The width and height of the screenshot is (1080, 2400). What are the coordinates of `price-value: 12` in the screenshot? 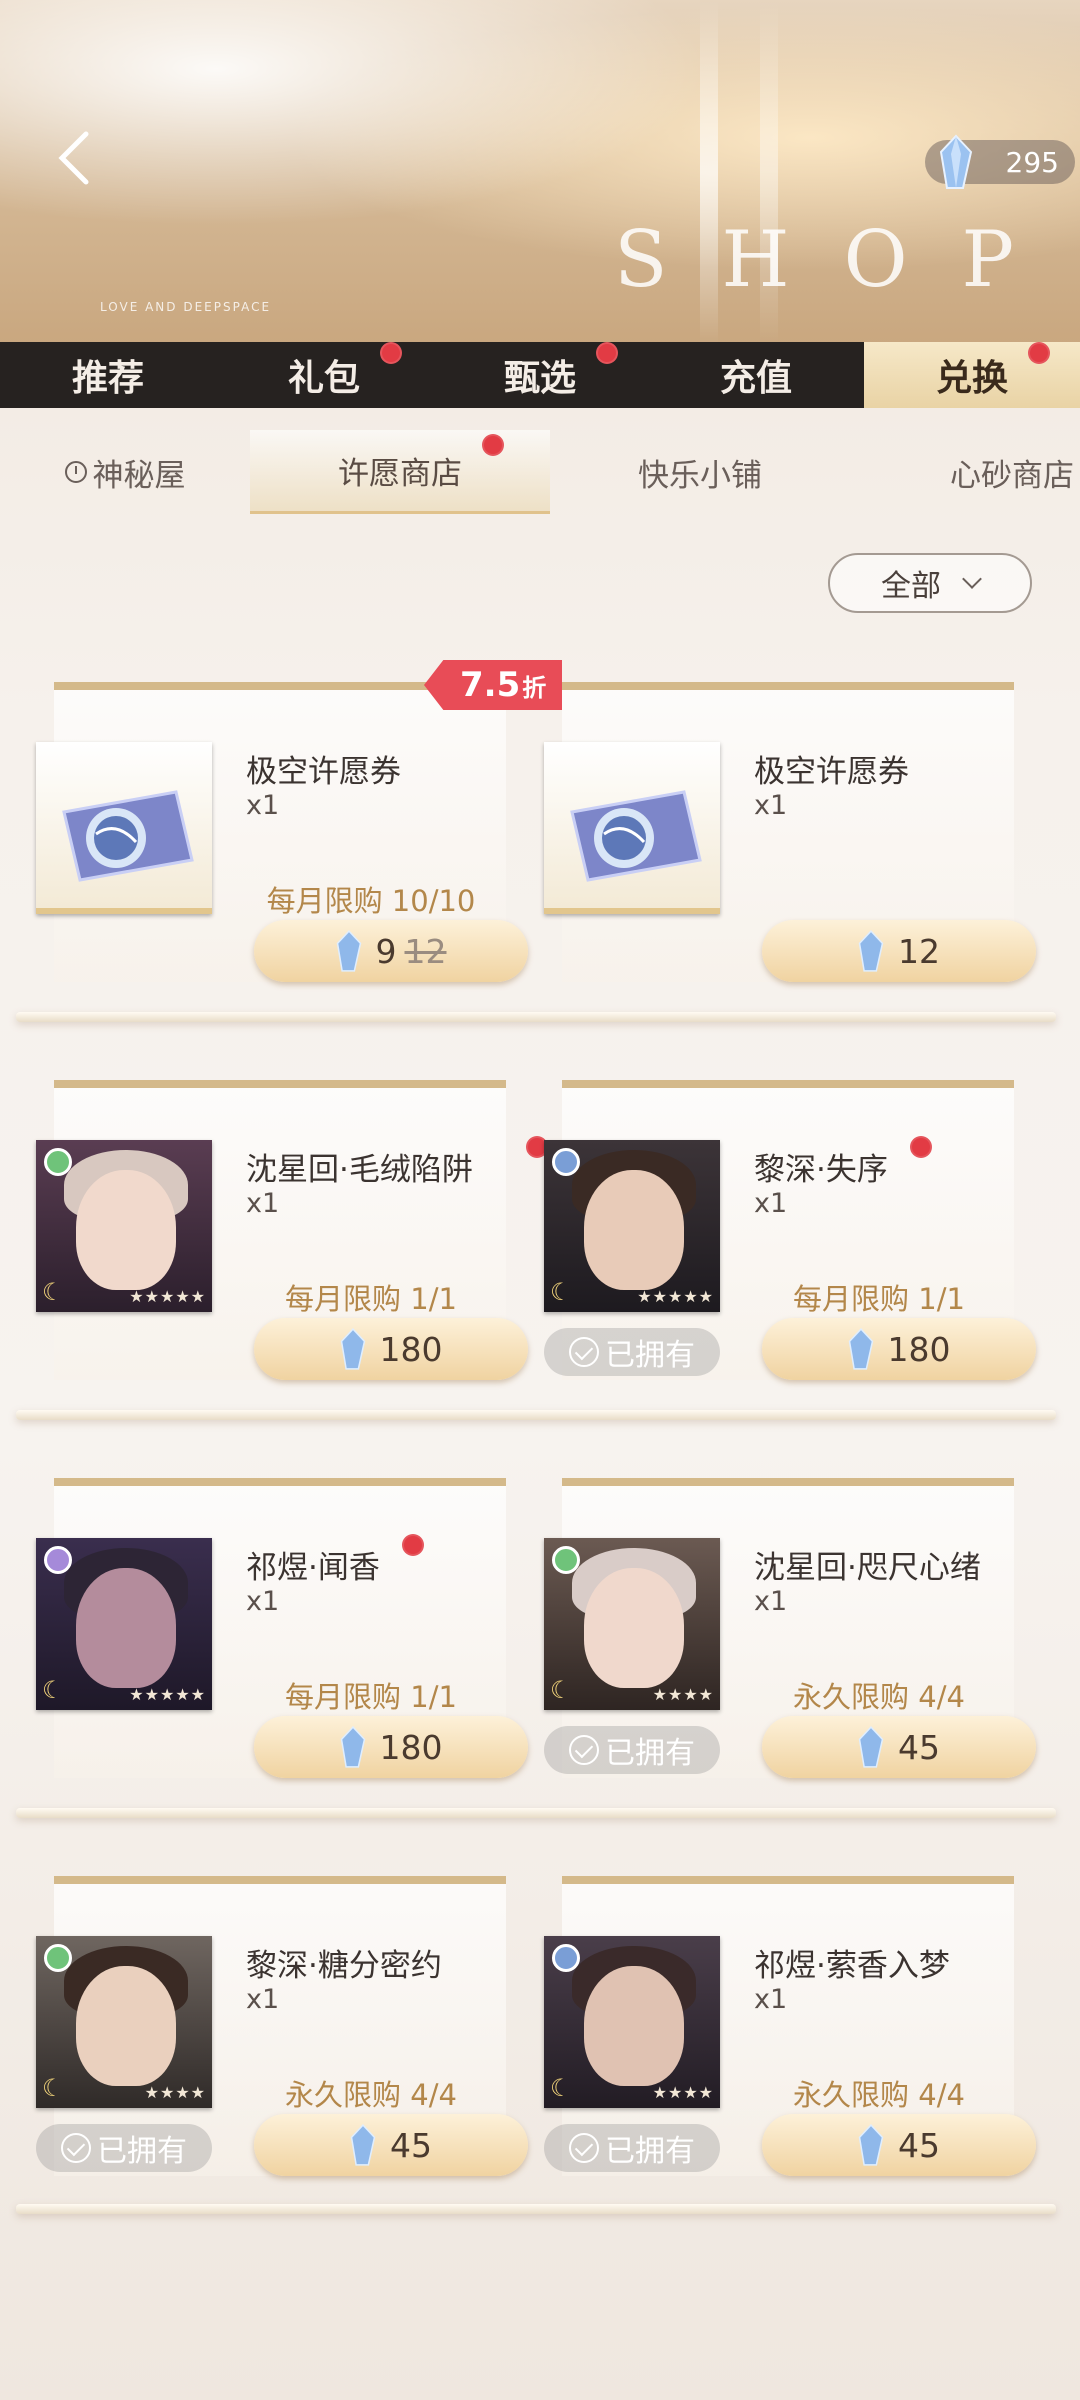 It's located at (919, 951).